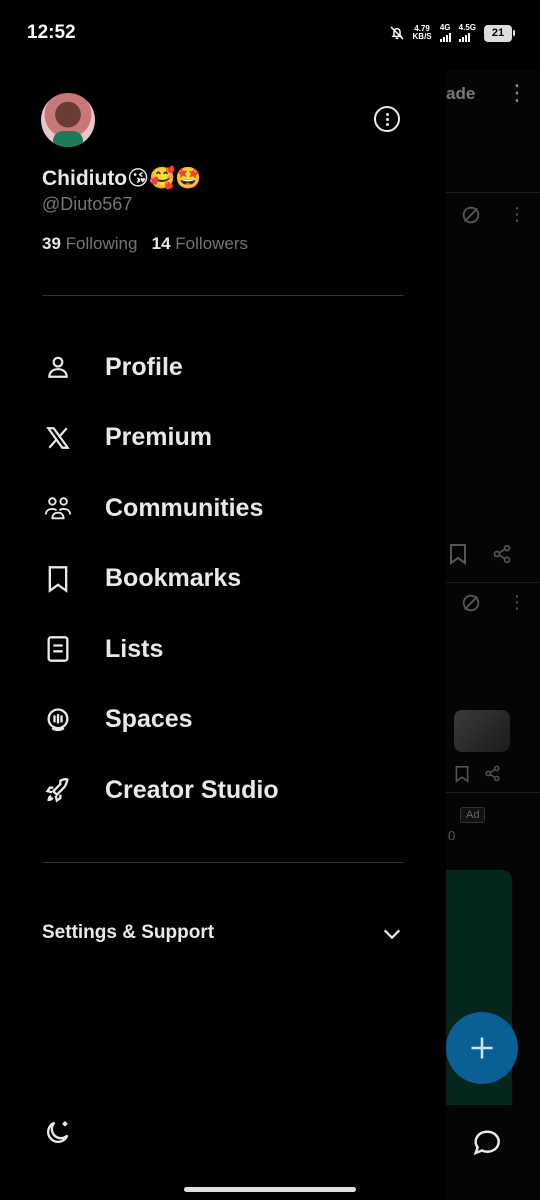  I want to click on bell-muted-icon, so click(397, 33).